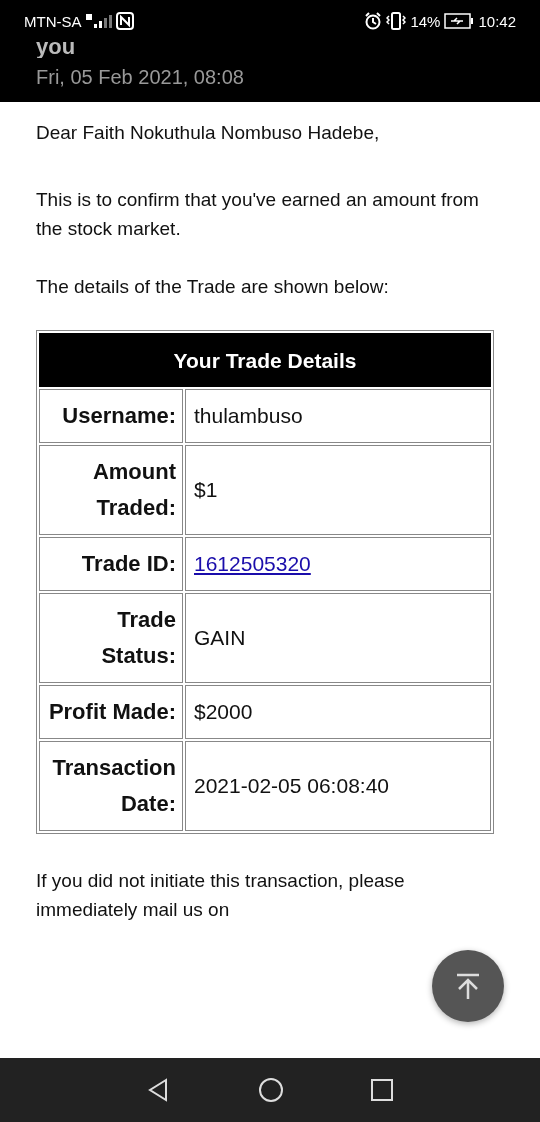 Image resolution: width=540 pixels, height=1122 pixels. Describe the element at coordinates (213, 287) in the screenshot. I see `body-paragraph: The details of the Trade are shown below:` at that location.